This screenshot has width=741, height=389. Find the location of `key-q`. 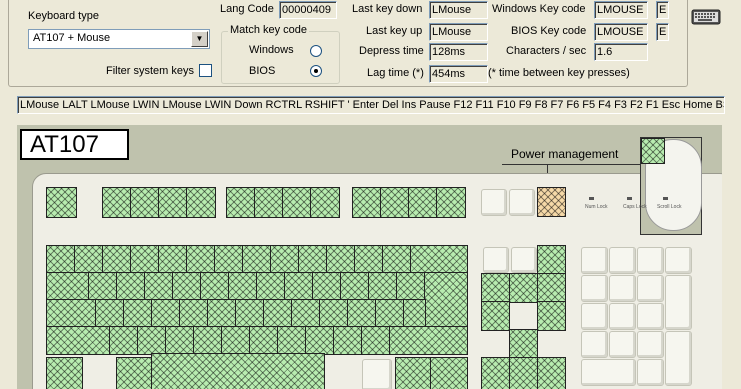

key-q is located at coordinates (103, 286).